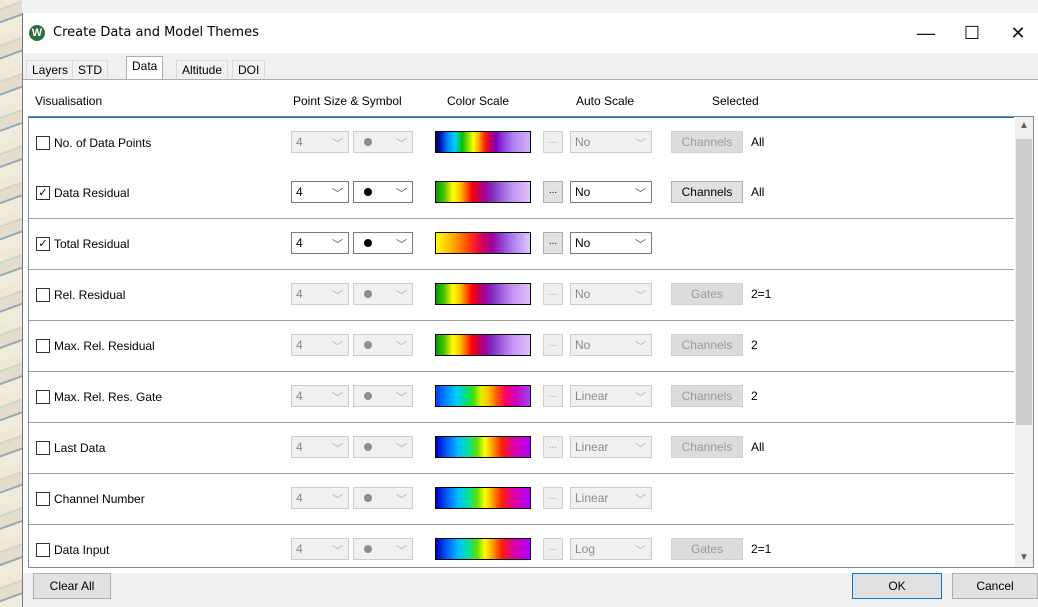  Describe the element at coordinates (1016, 33) in the screenshot. I see `close-button: ✕` at that location.